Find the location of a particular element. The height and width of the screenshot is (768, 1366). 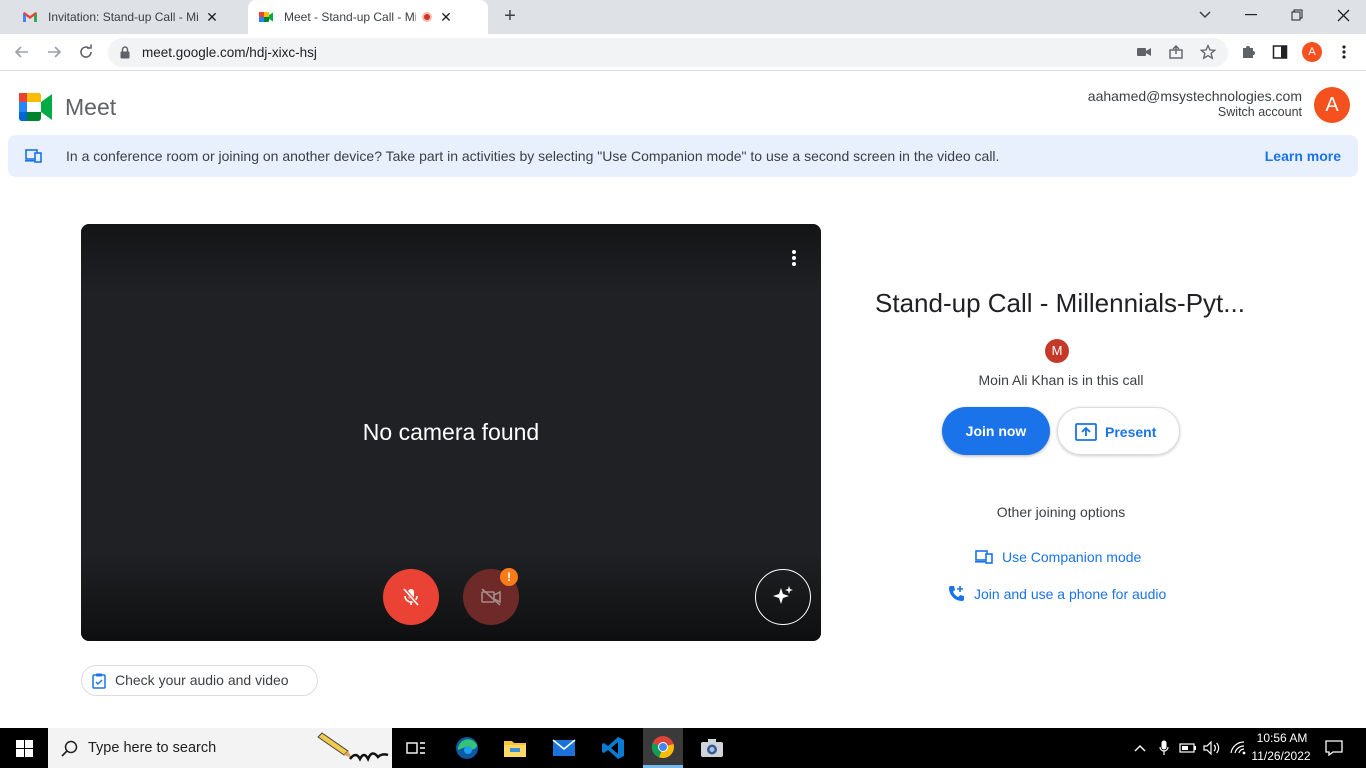

mic-off-icon is located at coordinates (411, 597).